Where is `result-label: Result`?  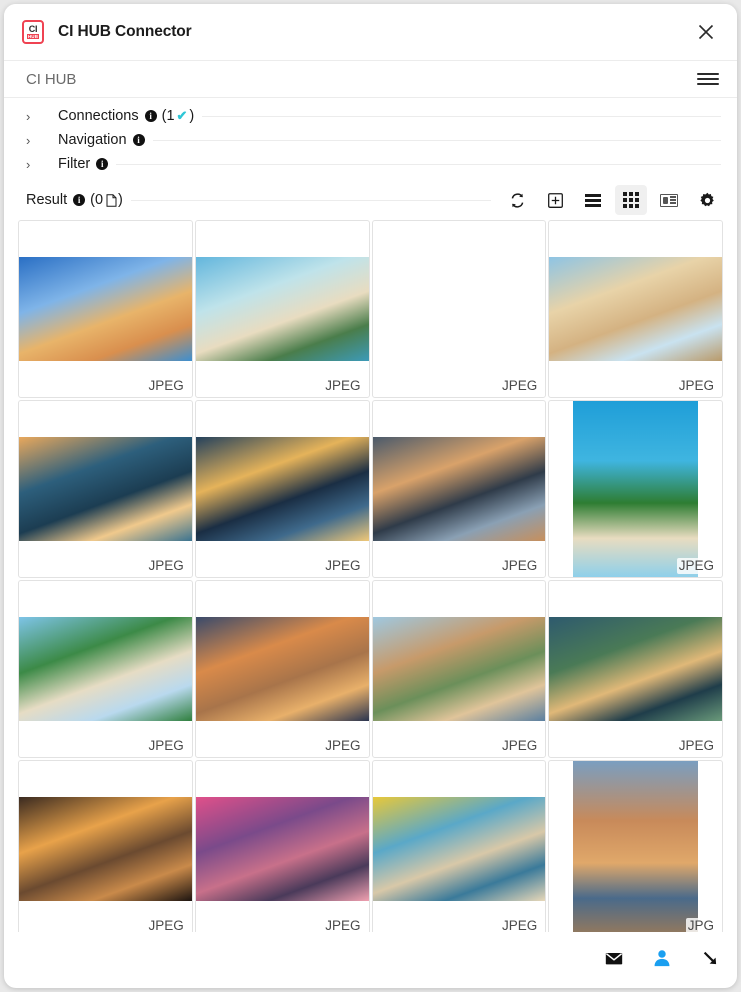 result-label: Result is located at coordinates (47, 200).